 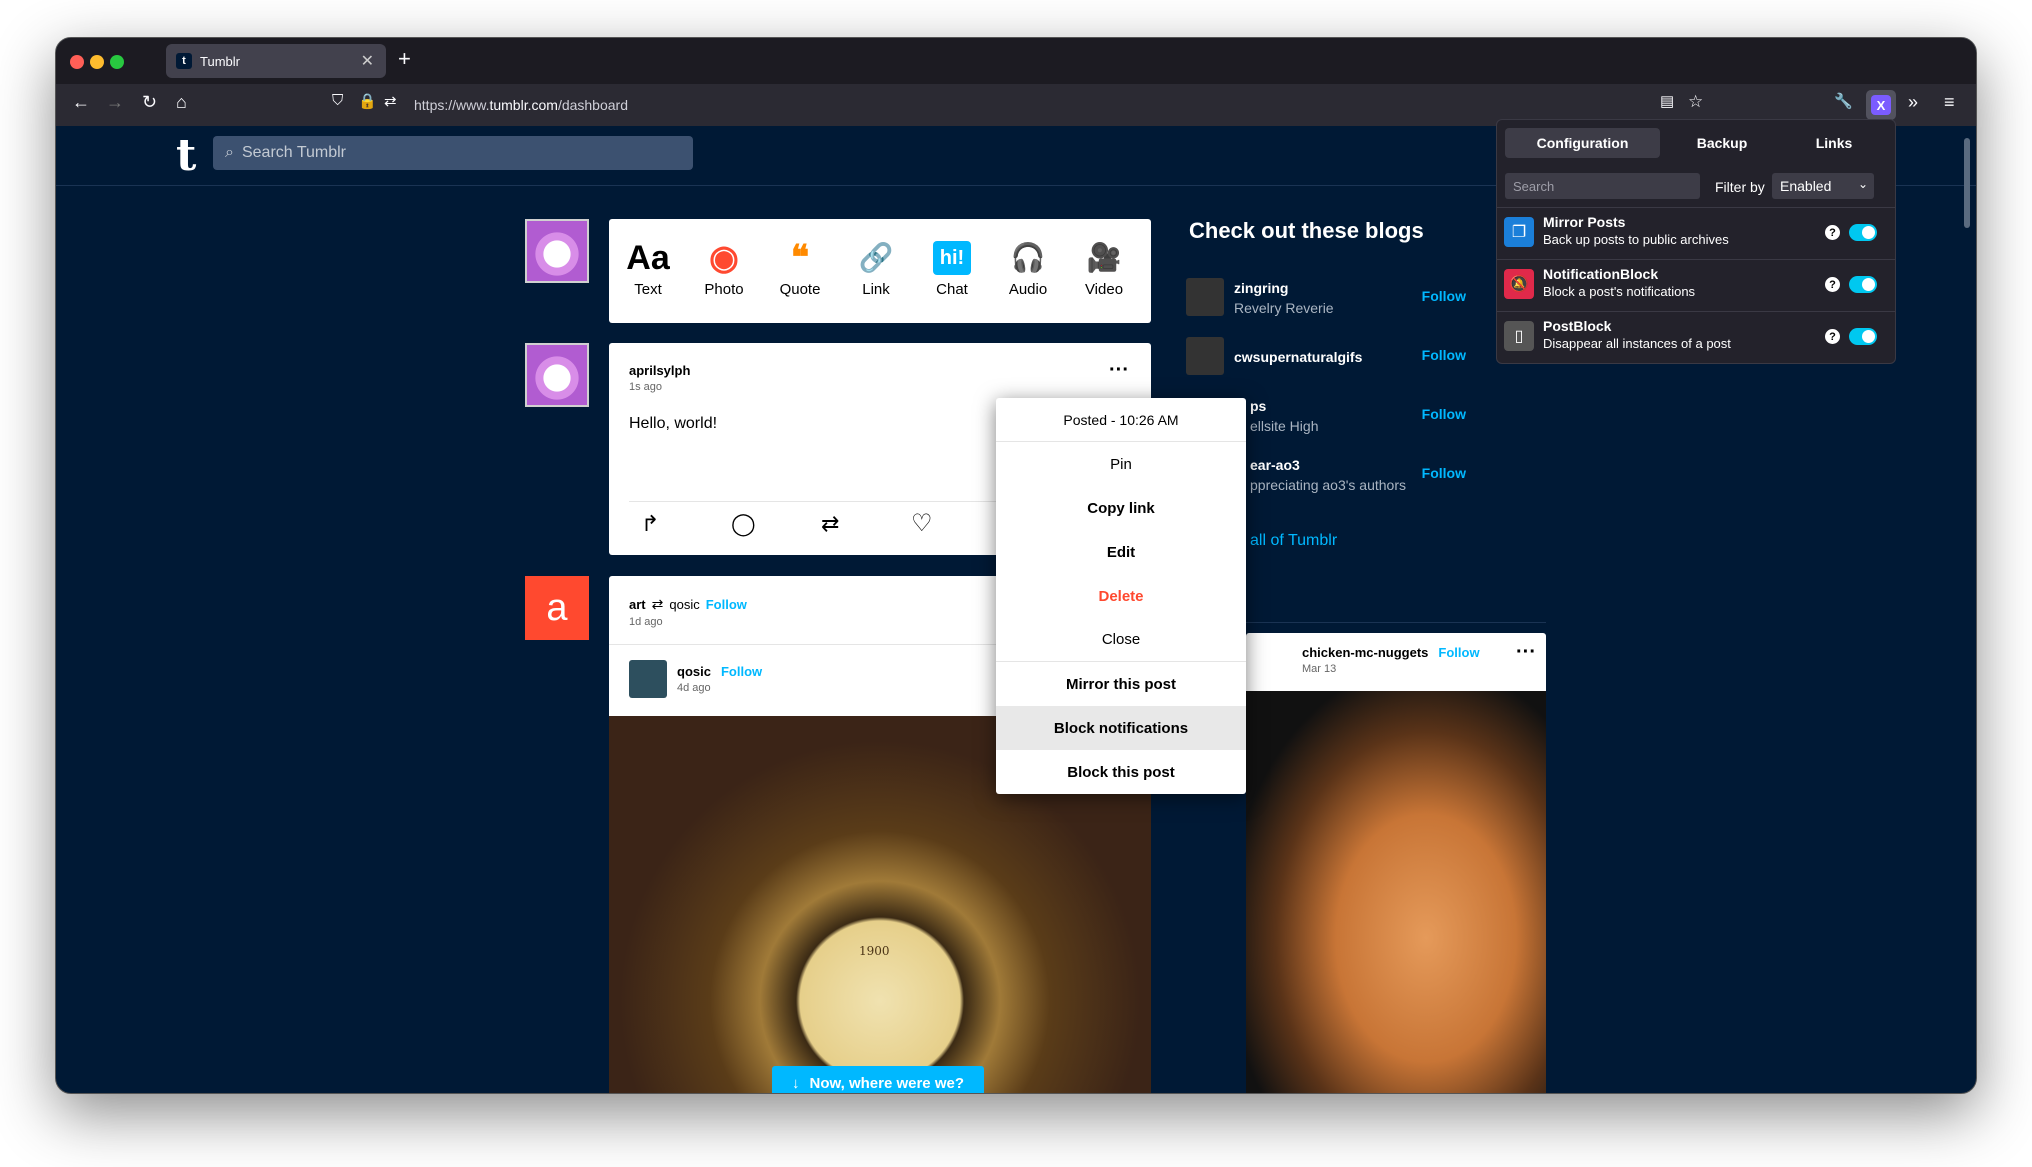 I want to click on tab-title: Tumblr, so click(x=220, y=61).